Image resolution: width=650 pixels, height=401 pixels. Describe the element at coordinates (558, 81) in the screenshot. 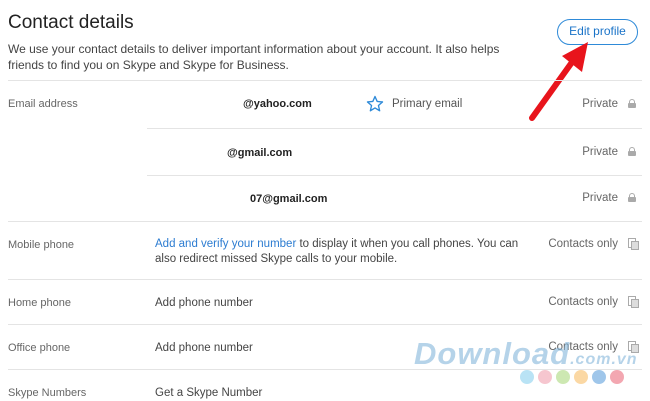

I see `red-arrow-annotation` at that location.